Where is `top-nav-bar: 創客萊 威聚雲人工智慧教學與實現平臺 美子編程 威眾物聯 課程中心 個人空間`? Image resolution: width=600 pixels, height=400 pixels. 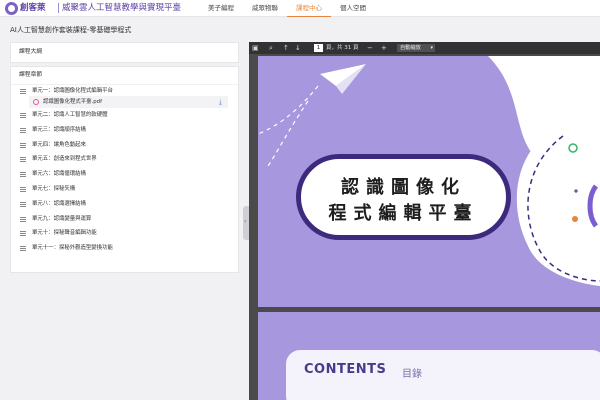
top-nav-bar: 創客萊 威聚雲人工智慧教學與實現平臺 美子編程 威眾物聯 課程中心 個人空間 is located at coordinates (300, 8).